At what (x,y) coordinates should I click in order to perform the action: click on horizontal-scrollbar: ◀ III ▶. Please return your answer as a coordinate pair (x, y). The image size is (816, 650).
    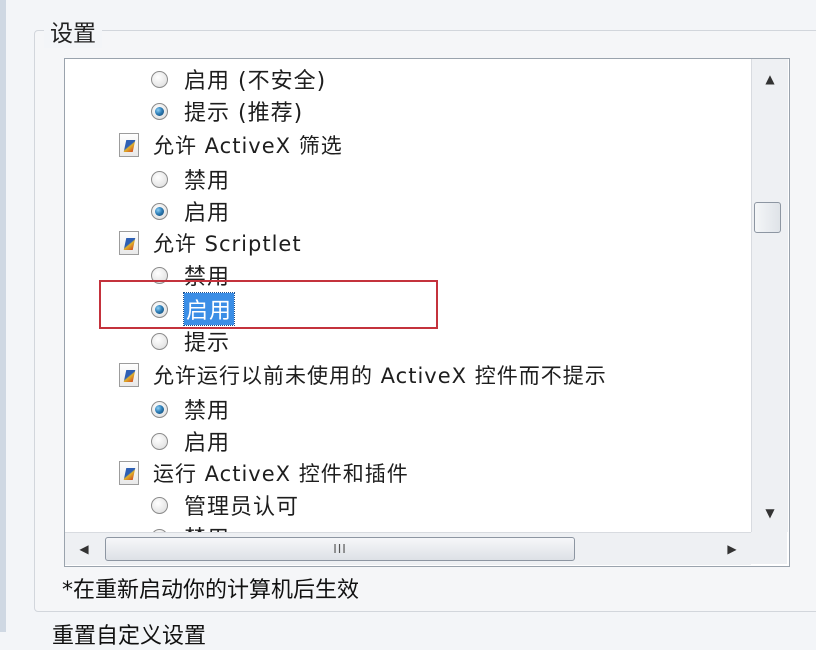
    Looking at the image, I should click on (408, 548).